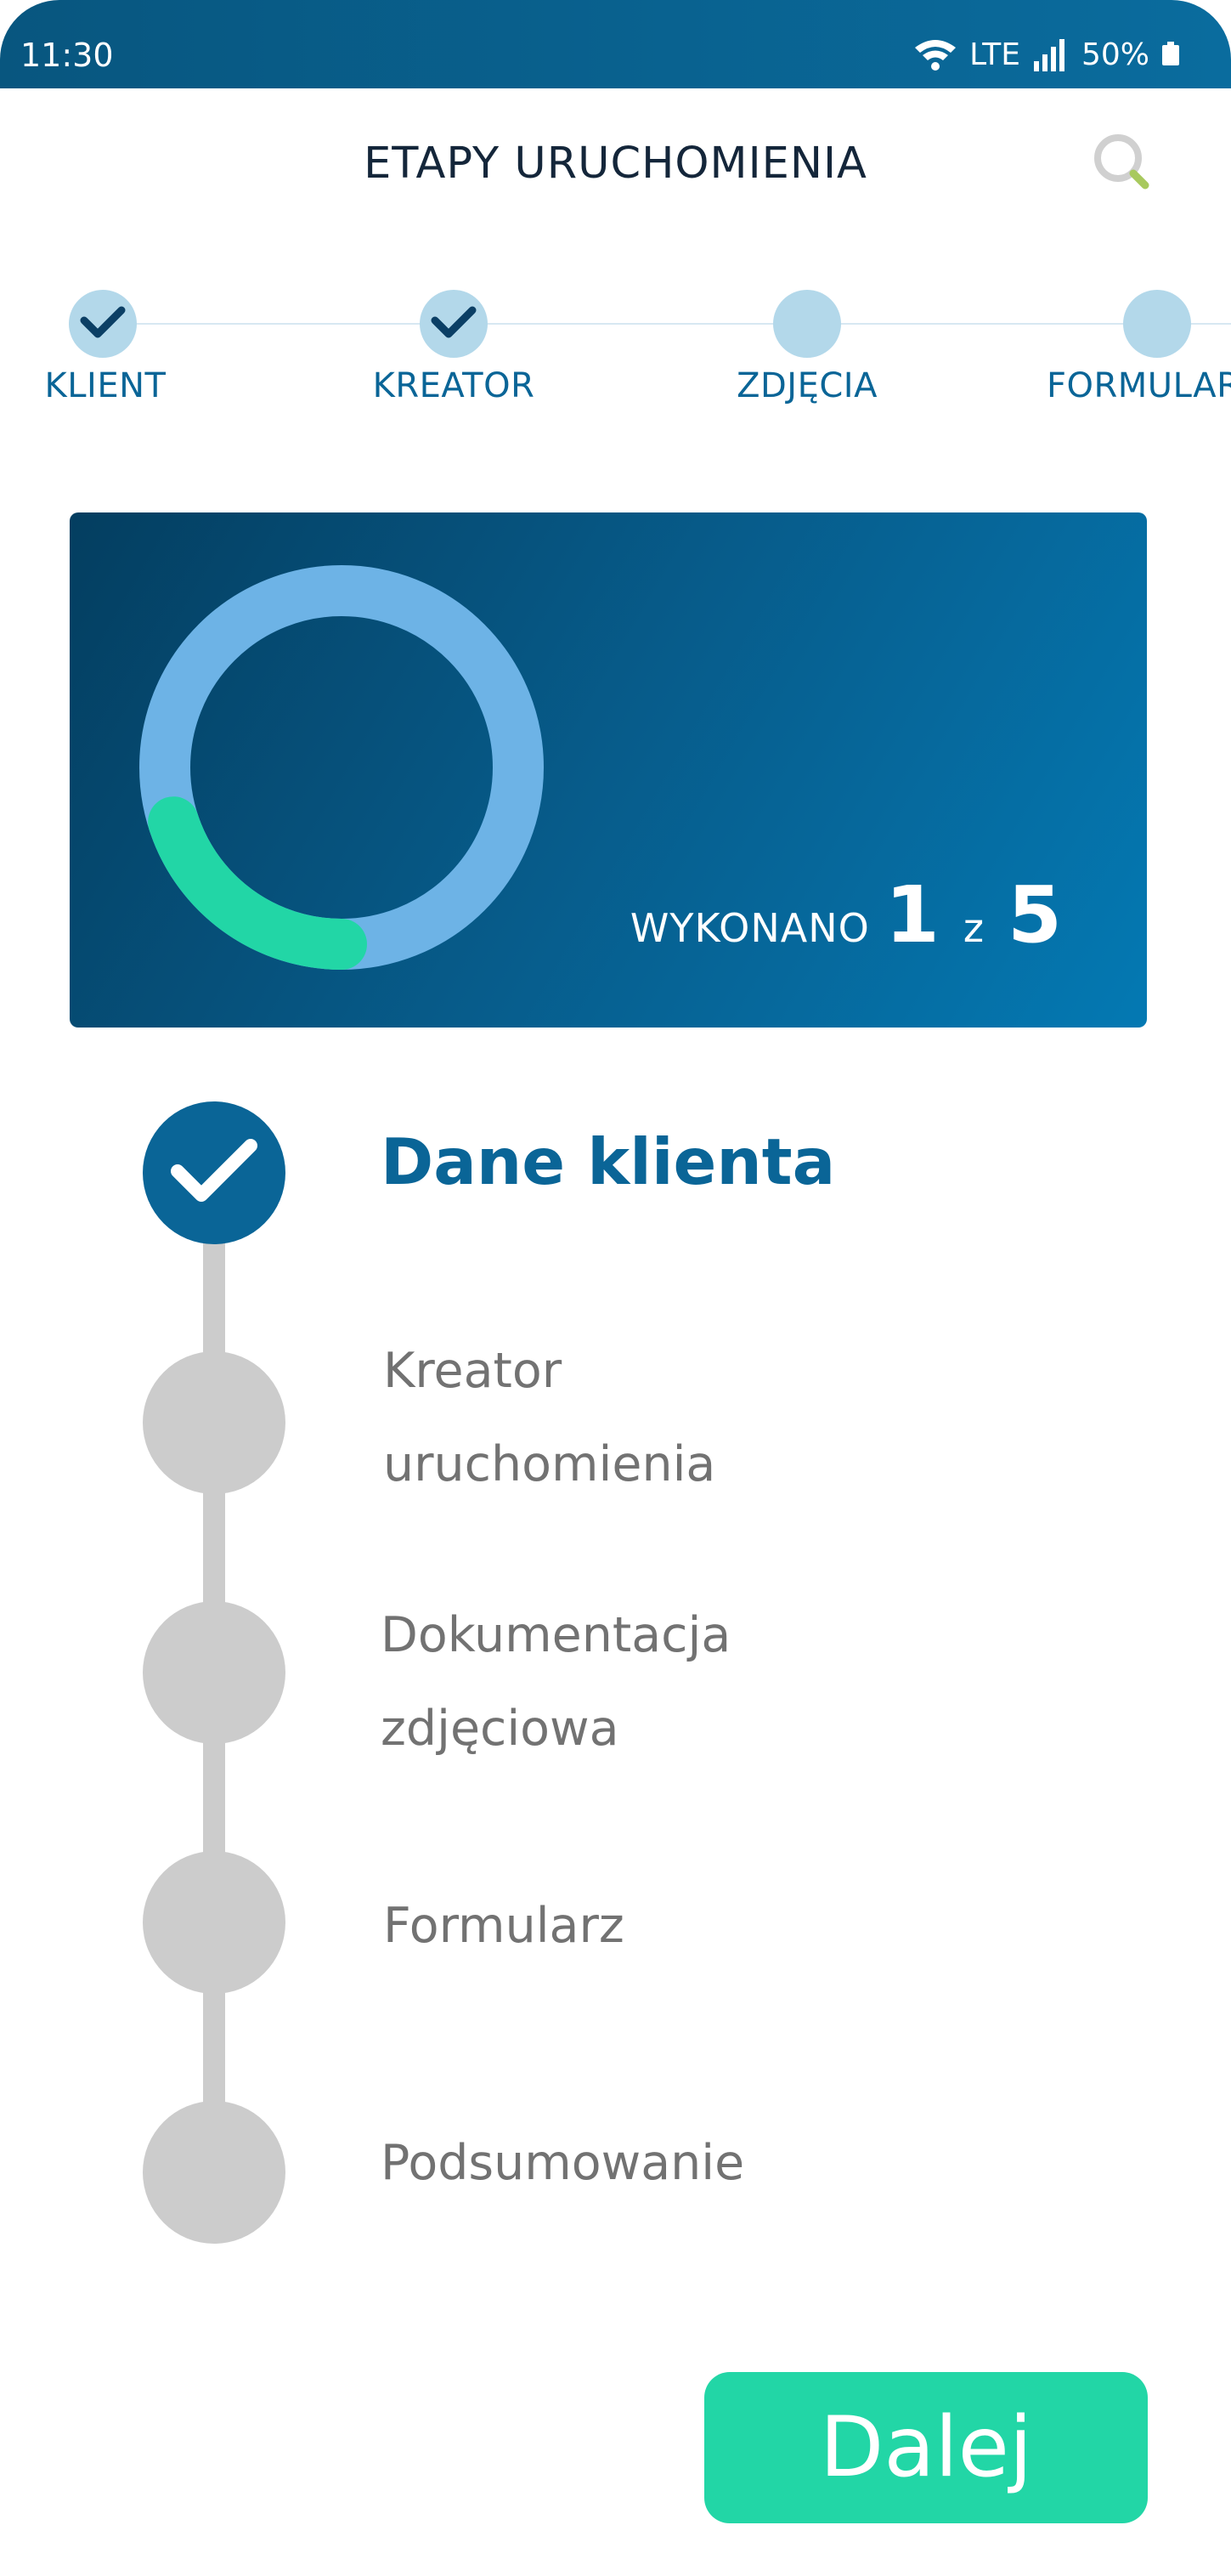 This screenshot has height=2576, width=1231. What do you see at coordinates (1115, 54) in the screenshot?
I see `battery-percent: 50%` at bounding box center [1115, 54].